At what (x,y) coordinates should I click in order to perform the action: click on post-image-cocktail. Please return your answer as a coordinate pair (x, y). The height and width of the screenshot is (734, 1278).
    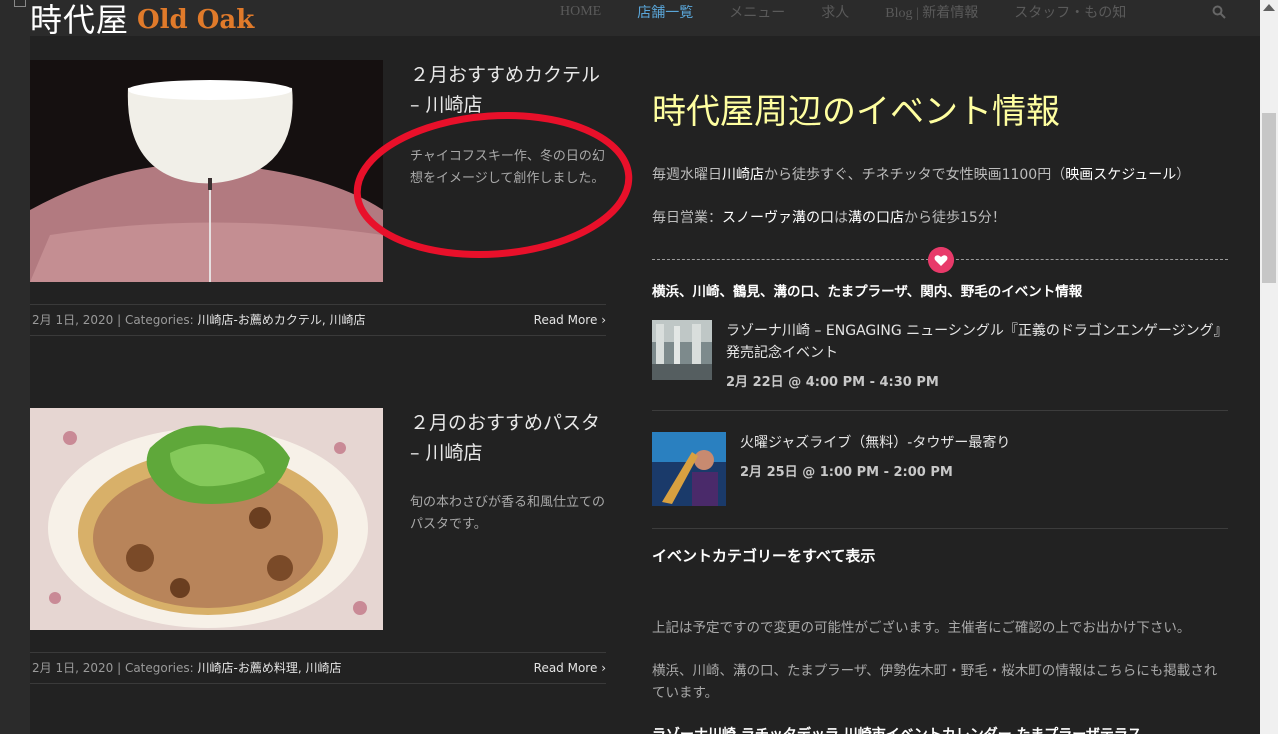
    Looking at the image, I should click on (206, 171).